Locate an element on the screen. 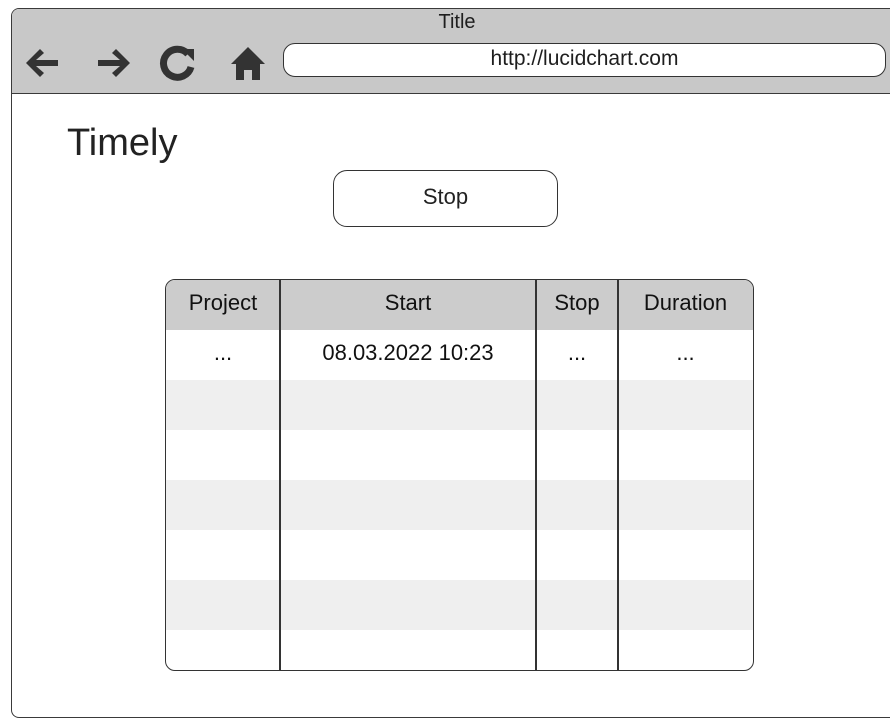 This screenshot has width=890, height=719. column-header-project: Project is located at coordinates (223, 305).